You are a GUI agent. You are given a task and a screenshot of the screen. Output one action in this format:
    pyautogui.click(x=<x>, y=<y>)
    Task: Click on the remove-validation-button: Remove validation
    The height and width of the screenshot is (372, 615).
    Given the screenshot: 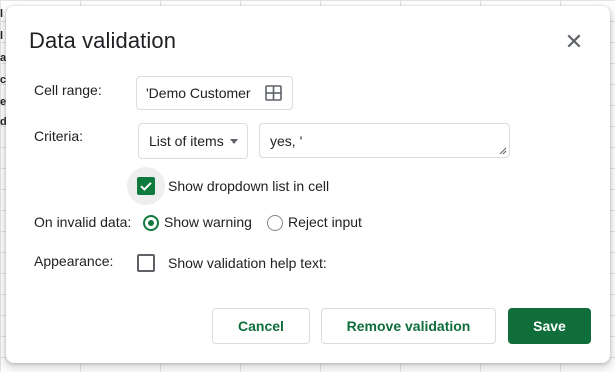 What is the action you would take?
    pyautogui.click(x=408, y=326)
    